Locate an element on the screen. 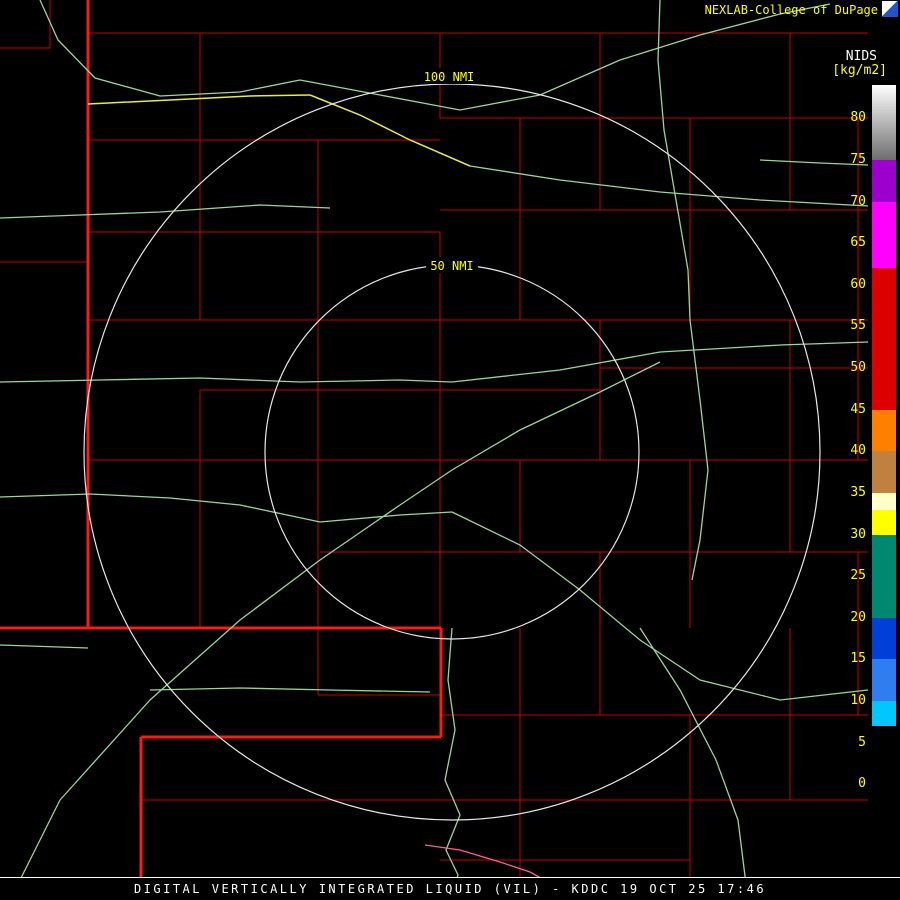 This screenshot has width=900, height=900. colorbar-tick: 75 is located at coordinates (858, 159).